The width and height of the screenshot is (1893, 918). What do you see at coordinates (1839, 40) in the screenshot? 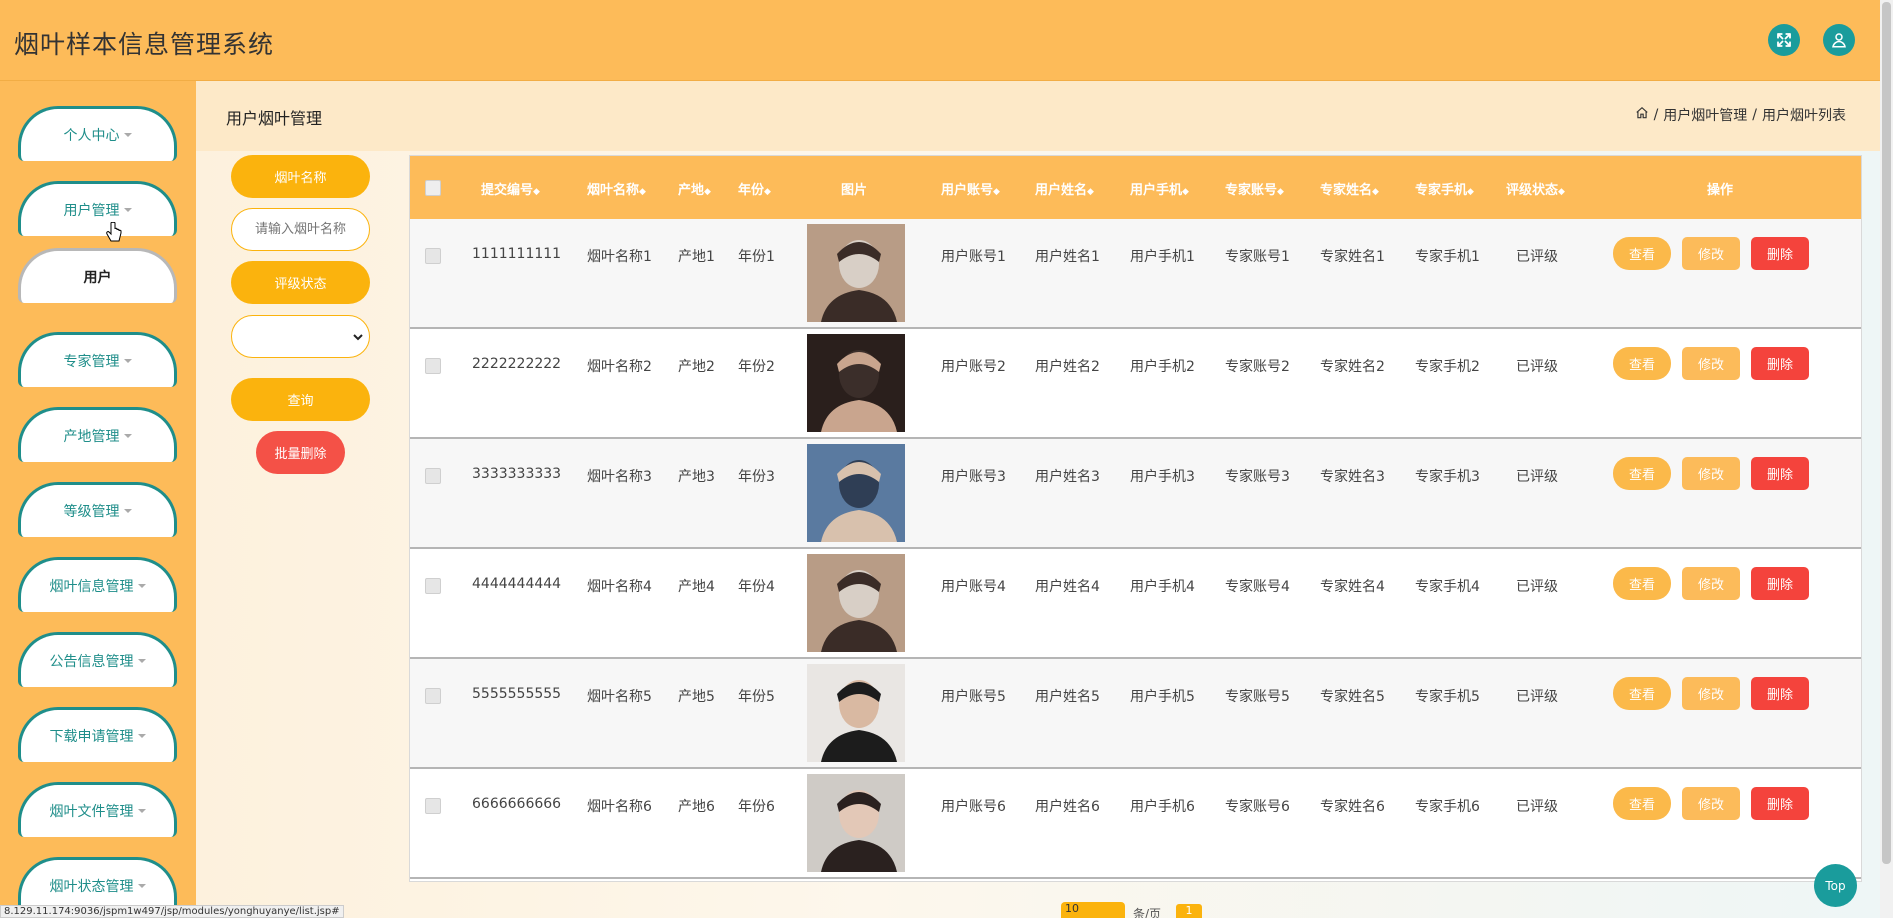
I see `user-icon` at bounding box center [1839, 40].